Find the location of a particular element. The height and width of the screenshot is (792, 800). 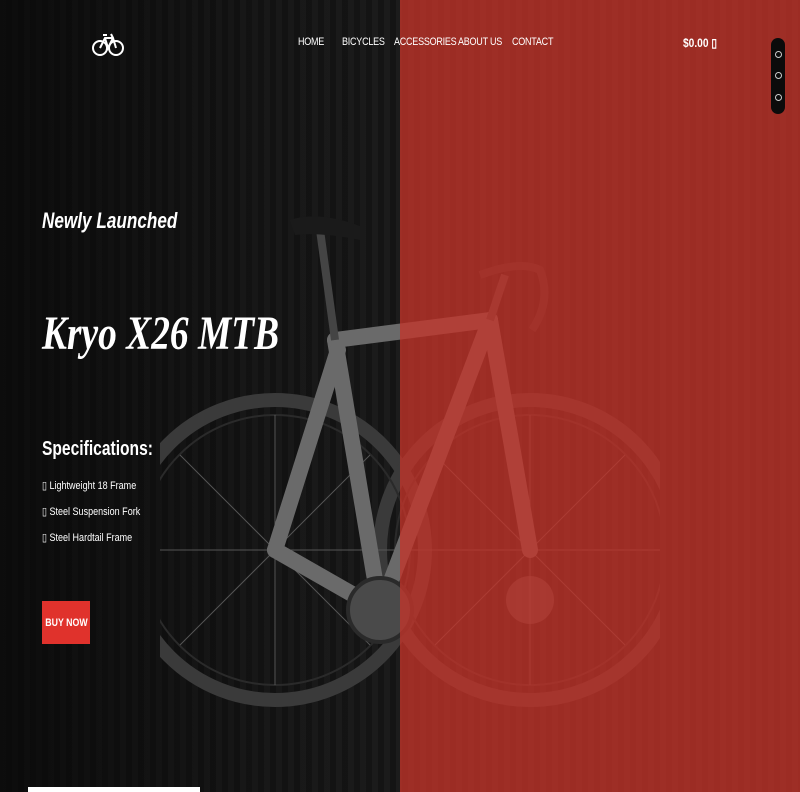

spec-item: ▯ Lightweight 18 Frame is located at coordinates (89, 486).